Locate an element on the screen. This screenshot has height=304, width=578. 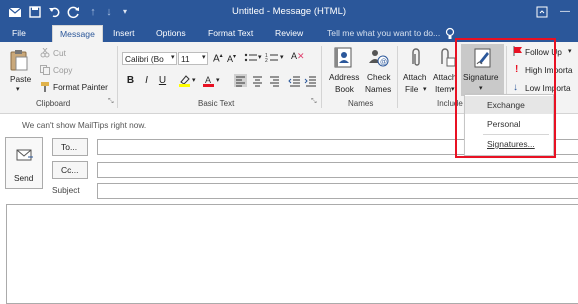
send-button: Send is located at coordinates (24, 163).